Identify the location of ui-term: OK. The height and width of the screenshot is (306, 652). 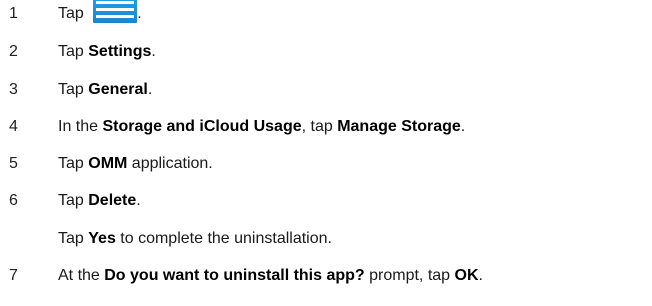
(466, 275).